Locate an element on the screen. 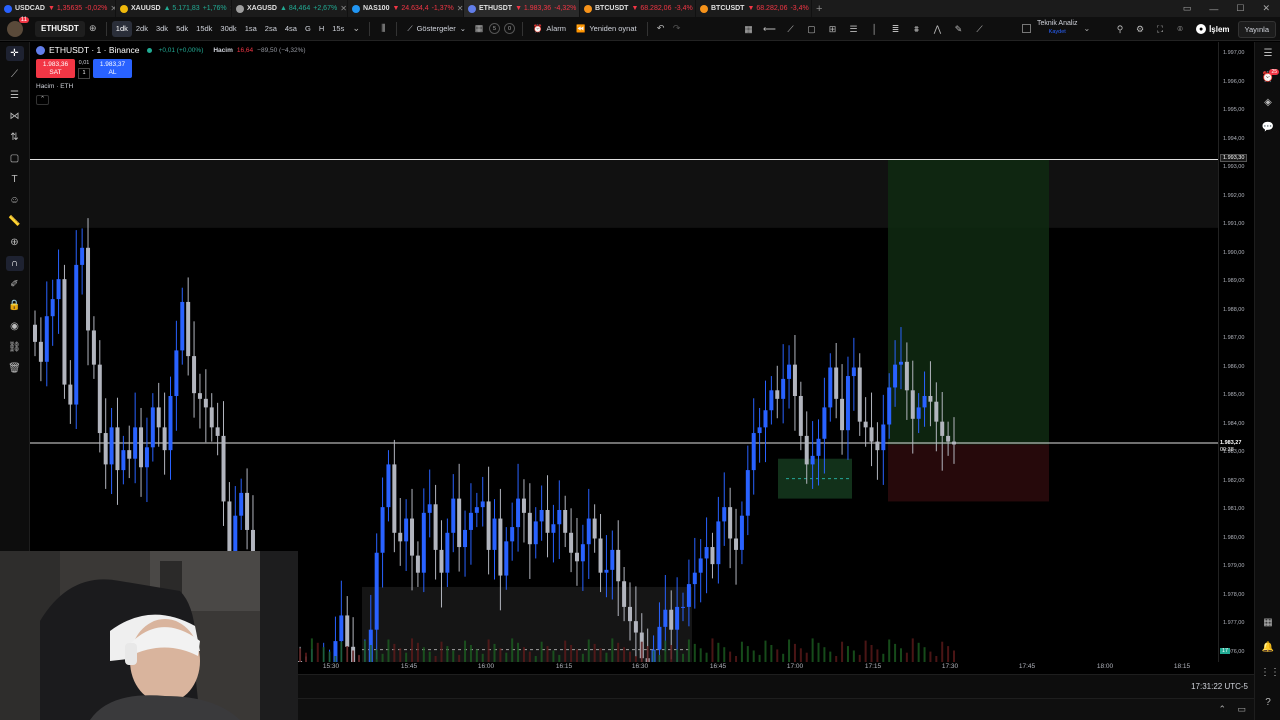 The image size is (1280, 720). add-symbol-icon: ⊕ is located at coordinates (93, 29).